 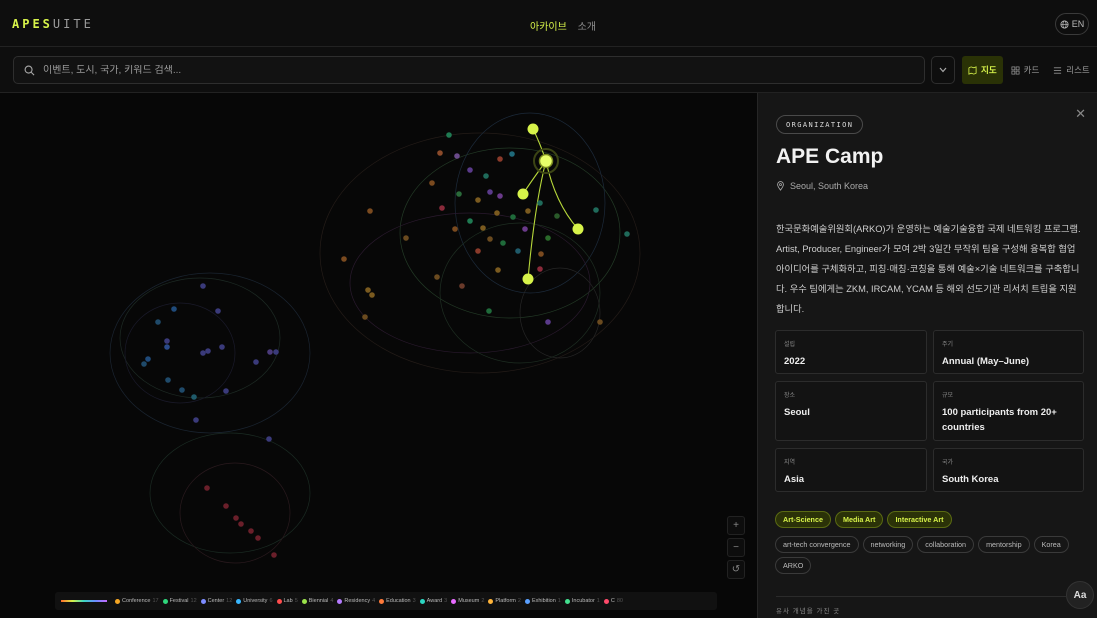 What do you see at coordinates (467, 601) in the screenshot?
I see `legend-item: Museum 2` at bounding box center [467, 601].